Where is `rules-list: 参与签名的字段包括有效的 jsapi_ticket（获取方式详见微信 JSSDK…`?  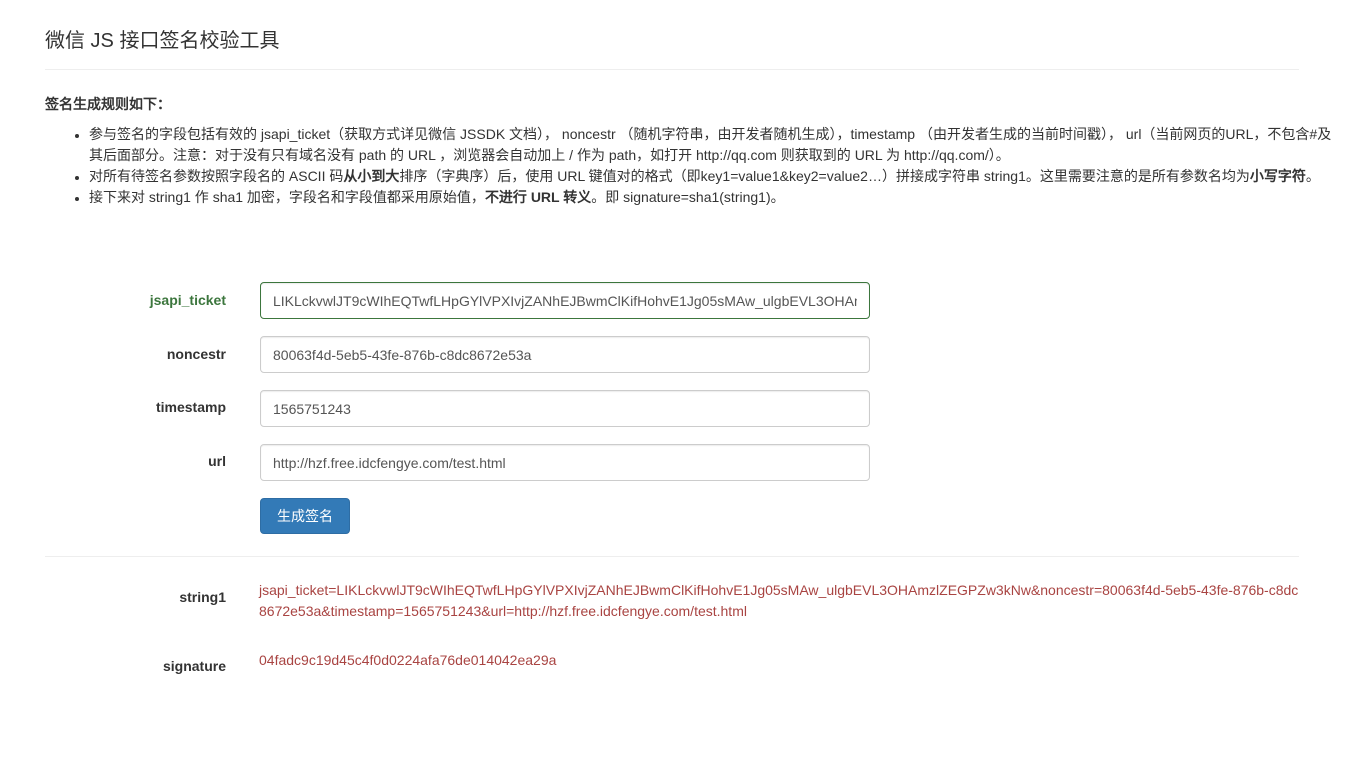
rules-list: 参与签名的字段包括有效的 jsapi_ticket（获取方式详见微信 JSSDK… is located at coordinates (693, 166).